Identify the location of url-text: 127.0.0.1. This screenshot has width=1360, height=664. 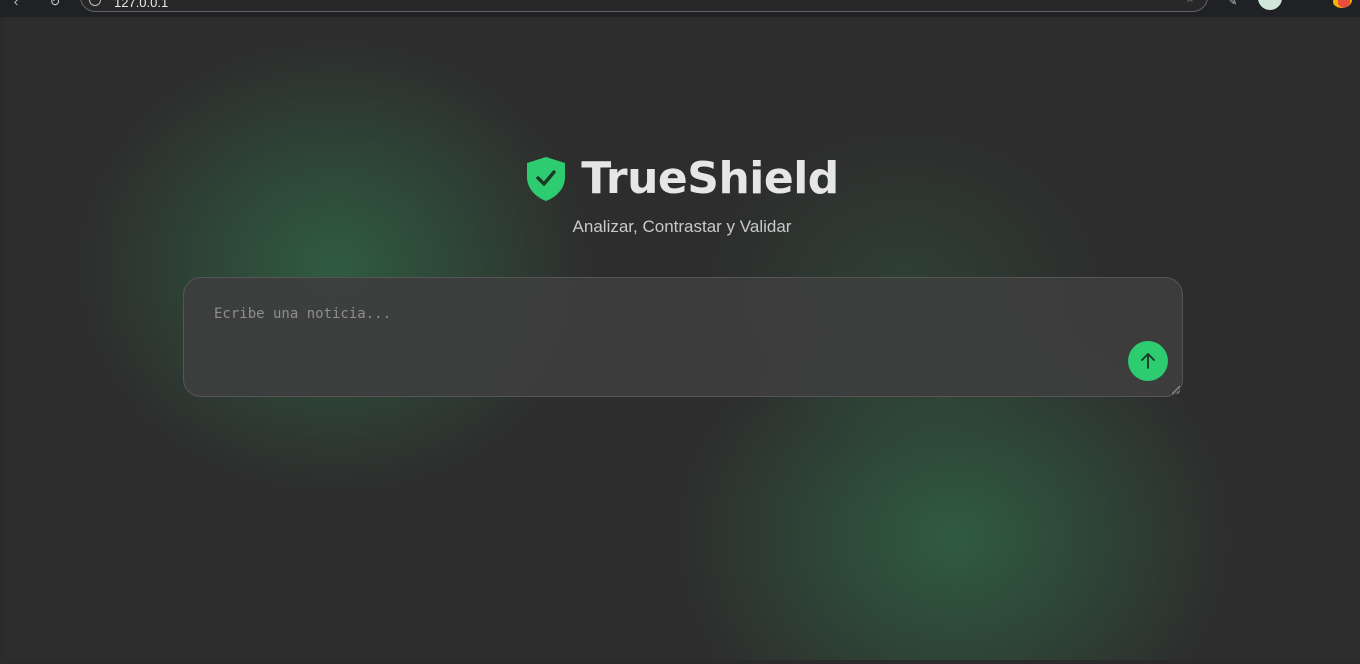
(141, 5).